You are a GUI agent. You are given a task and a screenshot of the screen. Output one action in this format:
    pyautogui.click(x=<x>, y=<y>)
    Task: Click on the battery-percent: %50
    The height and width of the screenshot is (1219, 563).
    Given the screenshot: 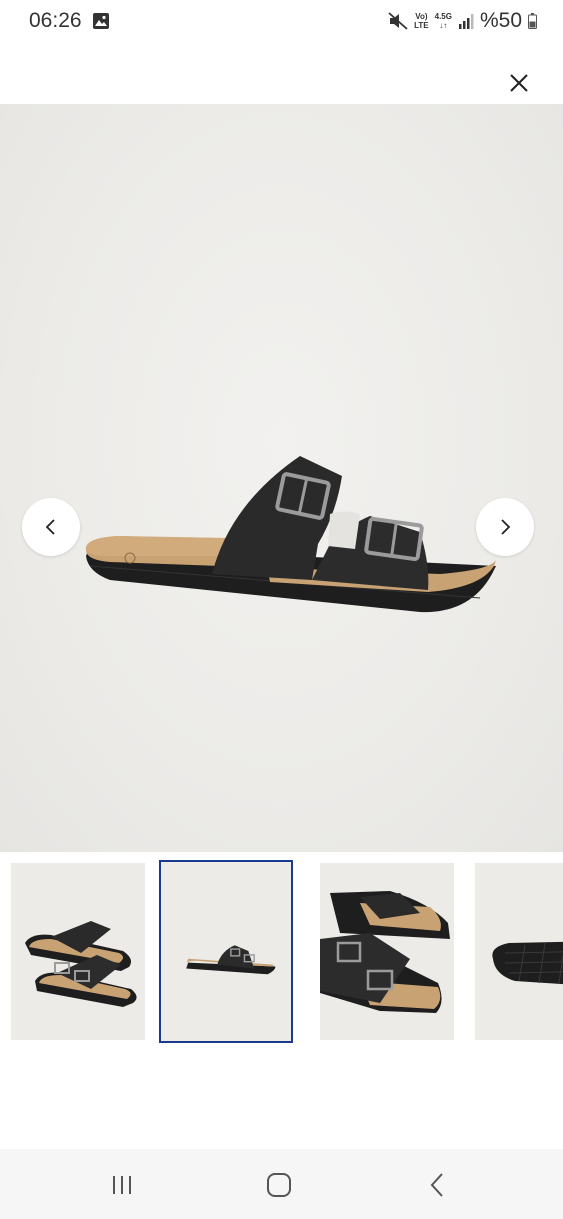 What is the action you would take?
    pyautogui.click(x=500, y=20)
    